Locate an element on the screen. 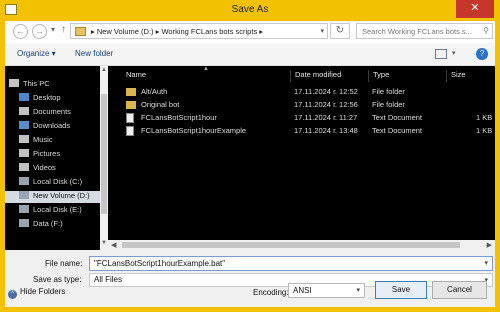  file-name: Original bot is located at coordinates (160, 104).